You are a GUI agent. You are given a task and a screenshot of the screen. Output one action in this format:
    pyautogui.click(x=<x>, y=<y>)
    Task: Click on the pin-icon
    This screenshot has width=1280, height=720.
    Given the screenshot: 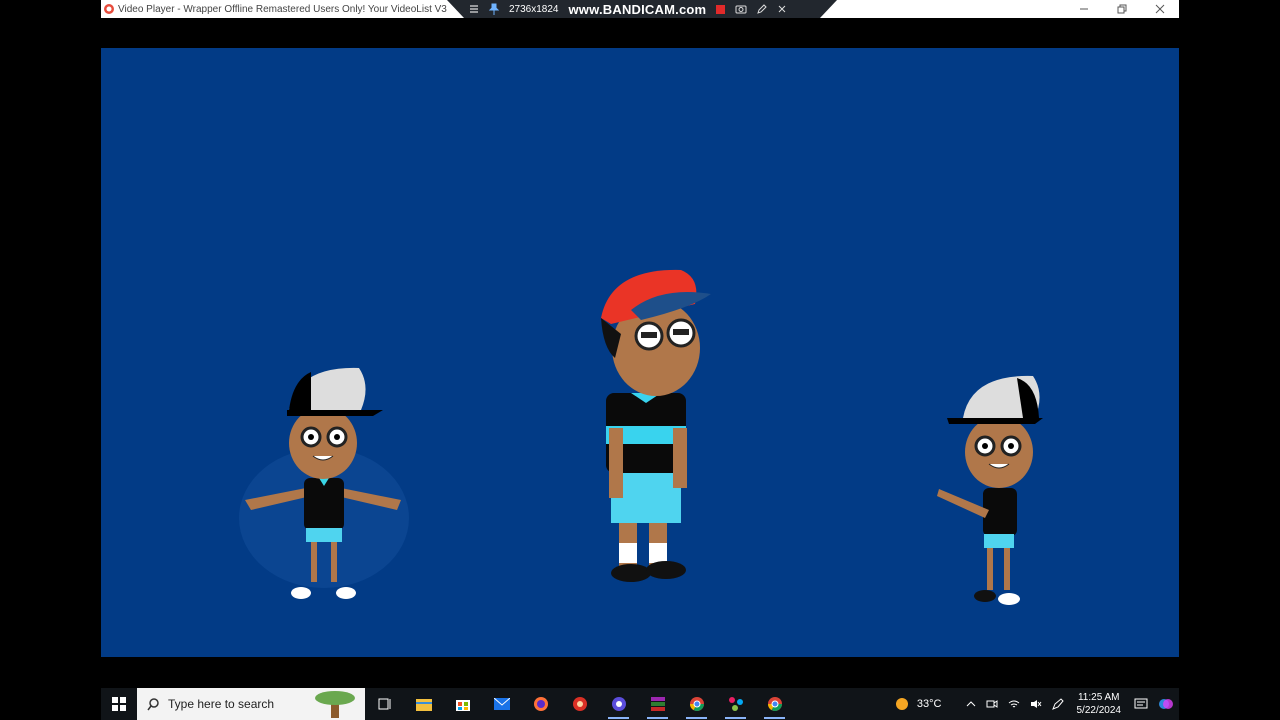 What is the action you would take?
    pyautogui.click(x=494, y=9)
    